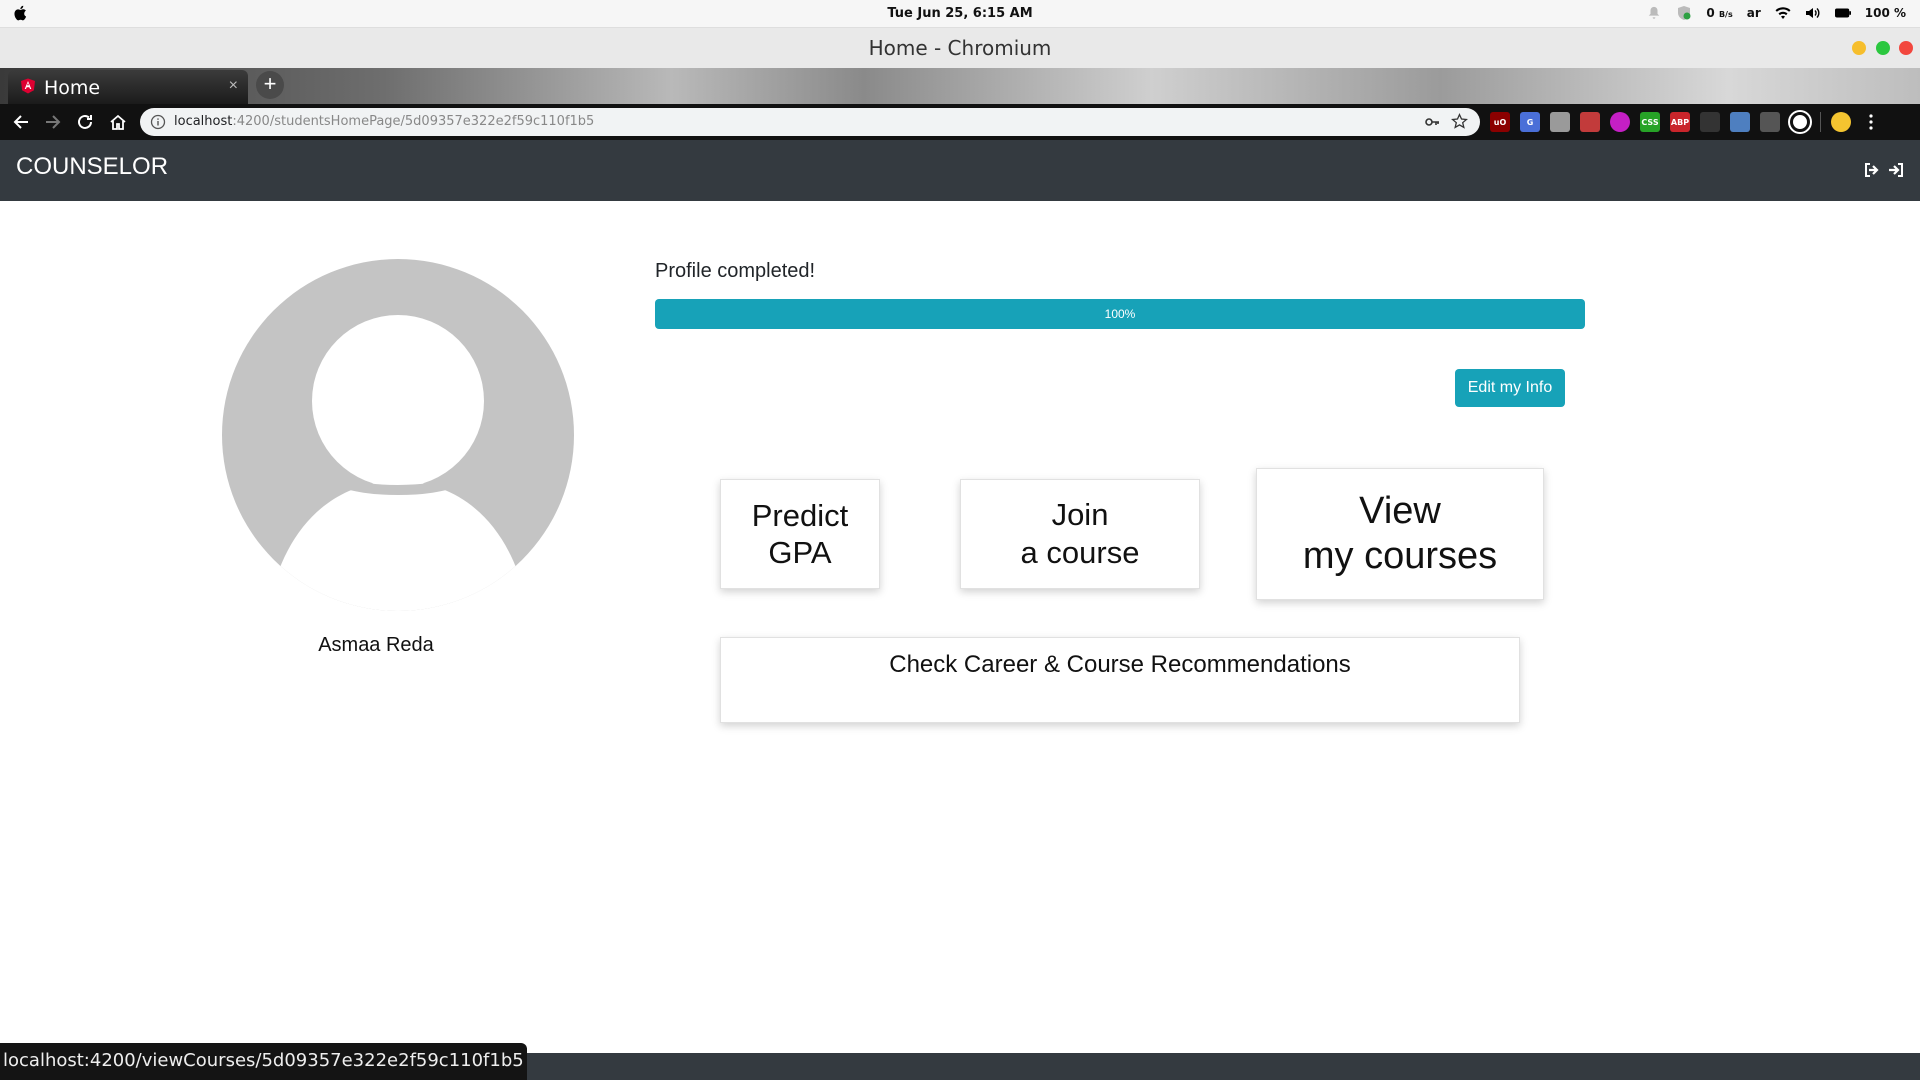 The image size is (1920, 1080). I want to click on user-silhouette-icon, so click(398, 435).